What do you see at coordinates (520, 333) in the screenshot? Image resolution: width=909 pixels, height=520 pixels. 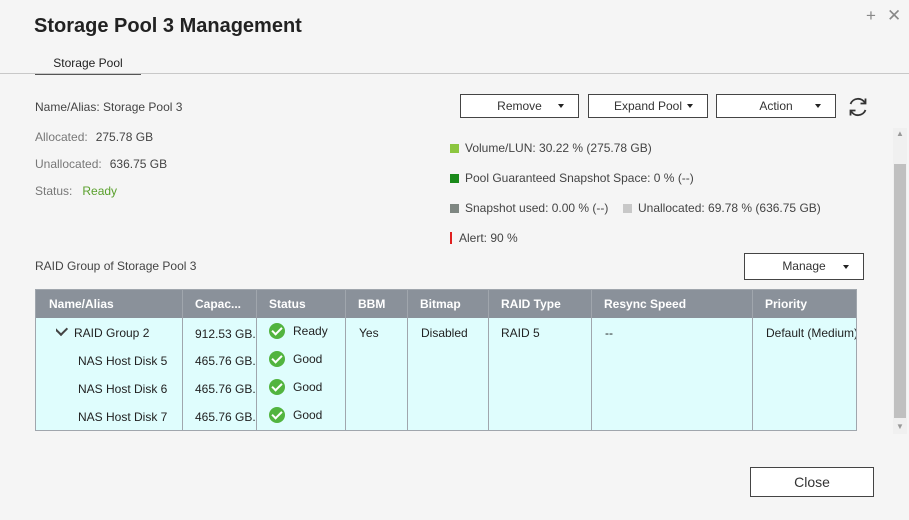 I see `raid-group-raid-type: RAID 5` at bounding box center [520, 333].